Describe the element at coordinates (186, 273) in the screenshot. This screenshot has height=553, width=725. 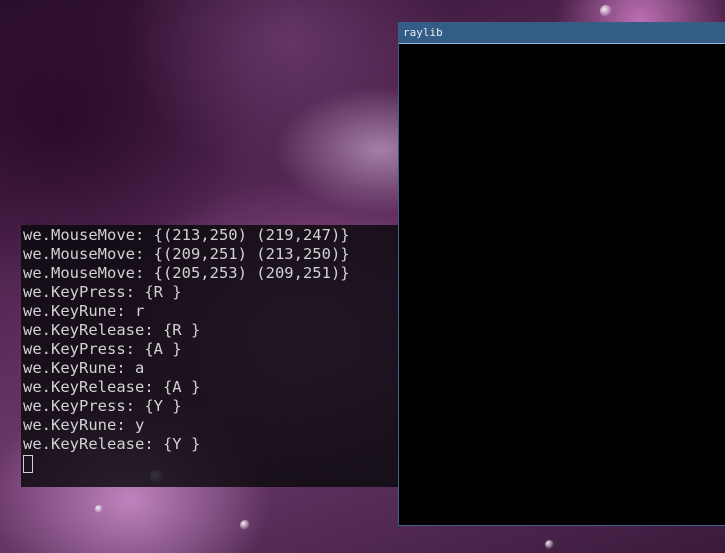
I see `terminal-line: we.MouseMove: {(205,253) (209,251)}` at that location.